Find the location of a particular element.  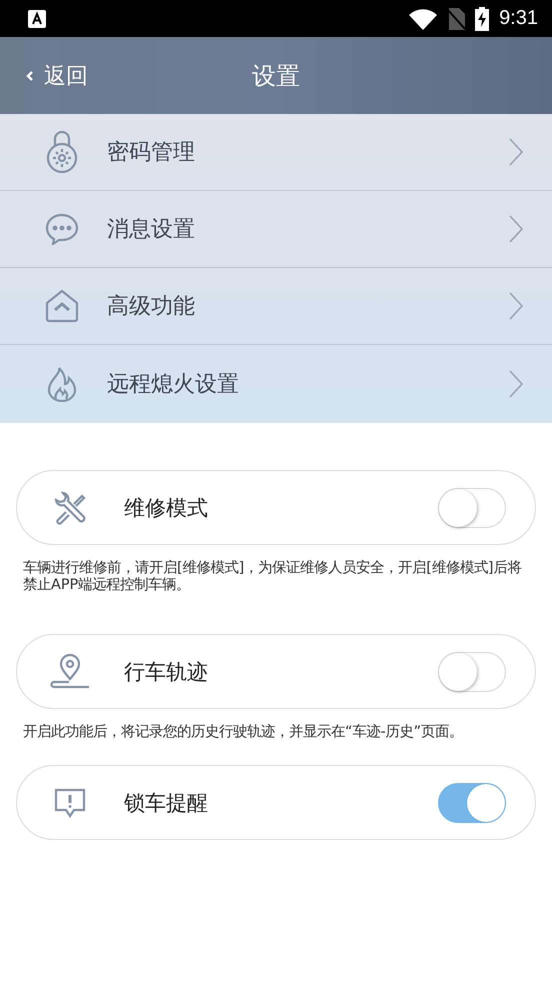

app-notification-icon is located at coordinates (37, 19).